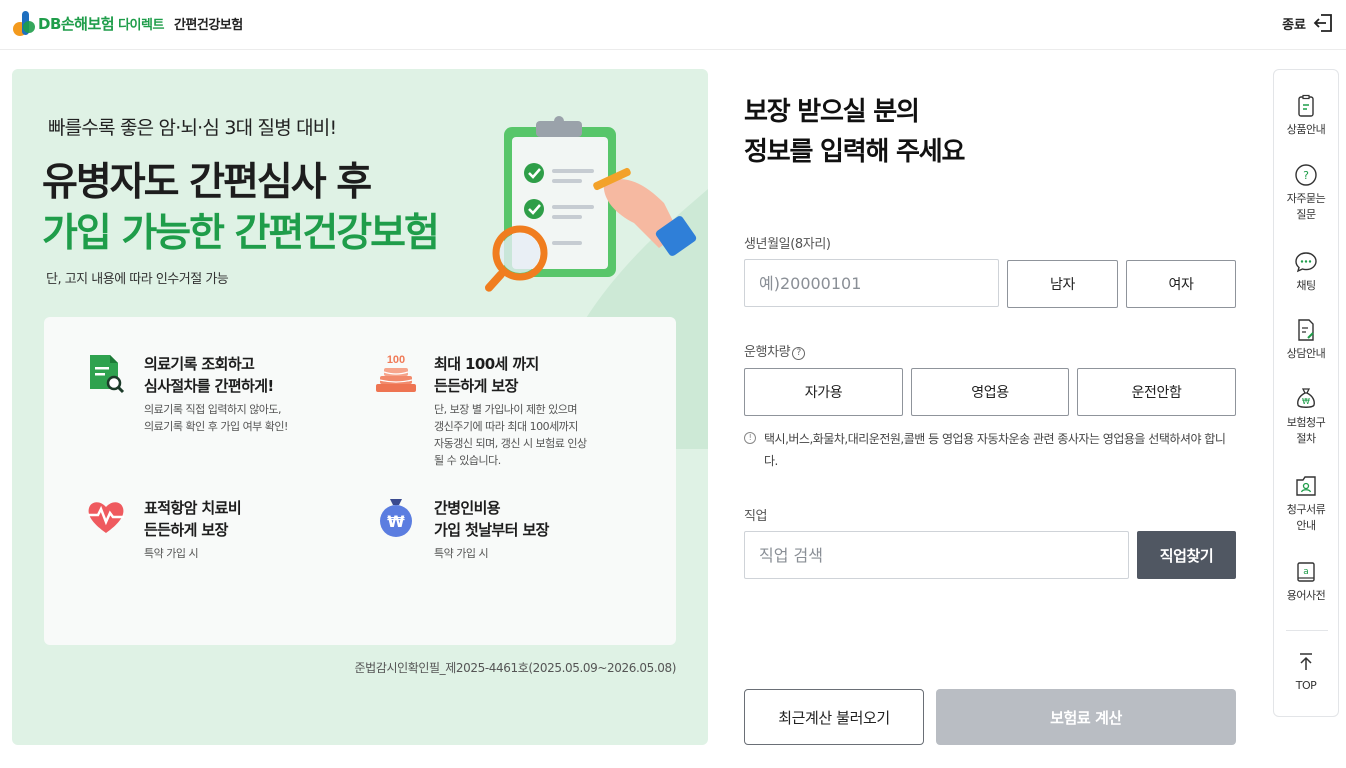 This screenshot has width=1346, height=768. Describe the element at coordinates (1306, 517) in the screenshot. I see `quick-label: 청구서류 안내` at that location.